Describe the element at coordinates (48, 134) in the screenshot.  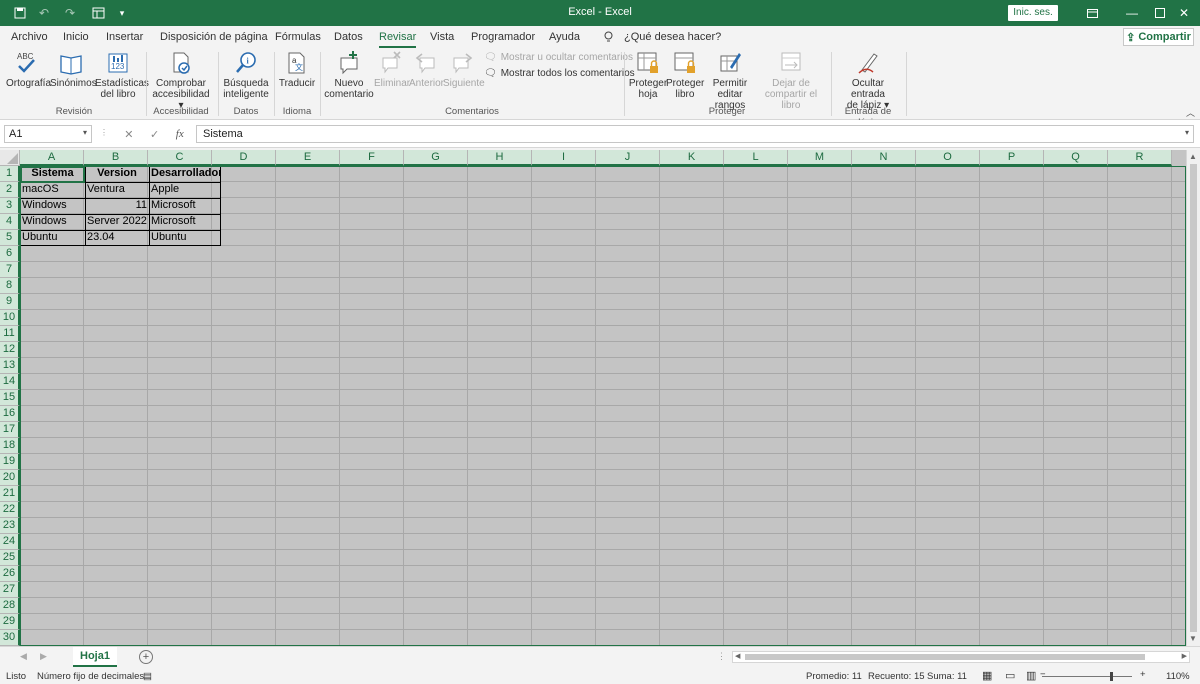
I see `name-box: A1 ▾` at that location.